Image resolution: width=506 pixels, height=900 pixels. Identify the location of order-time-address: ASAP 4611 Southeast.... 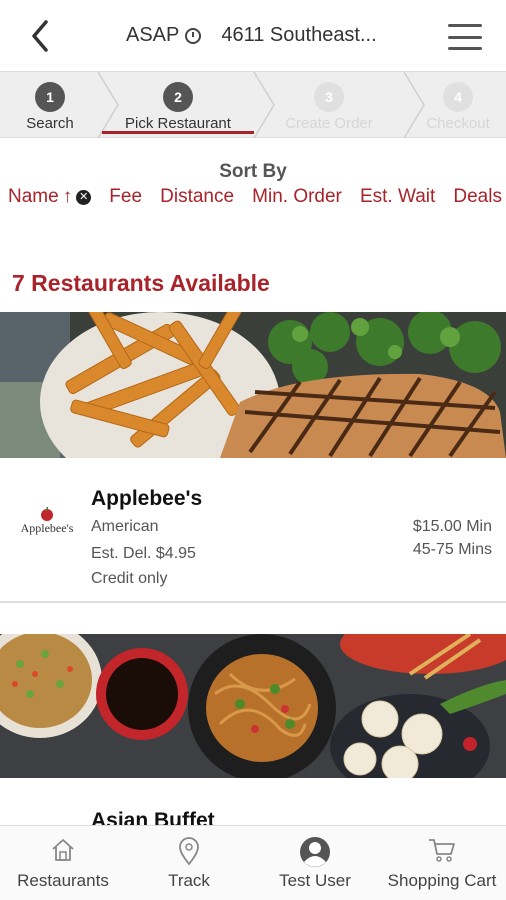
(251, 35).